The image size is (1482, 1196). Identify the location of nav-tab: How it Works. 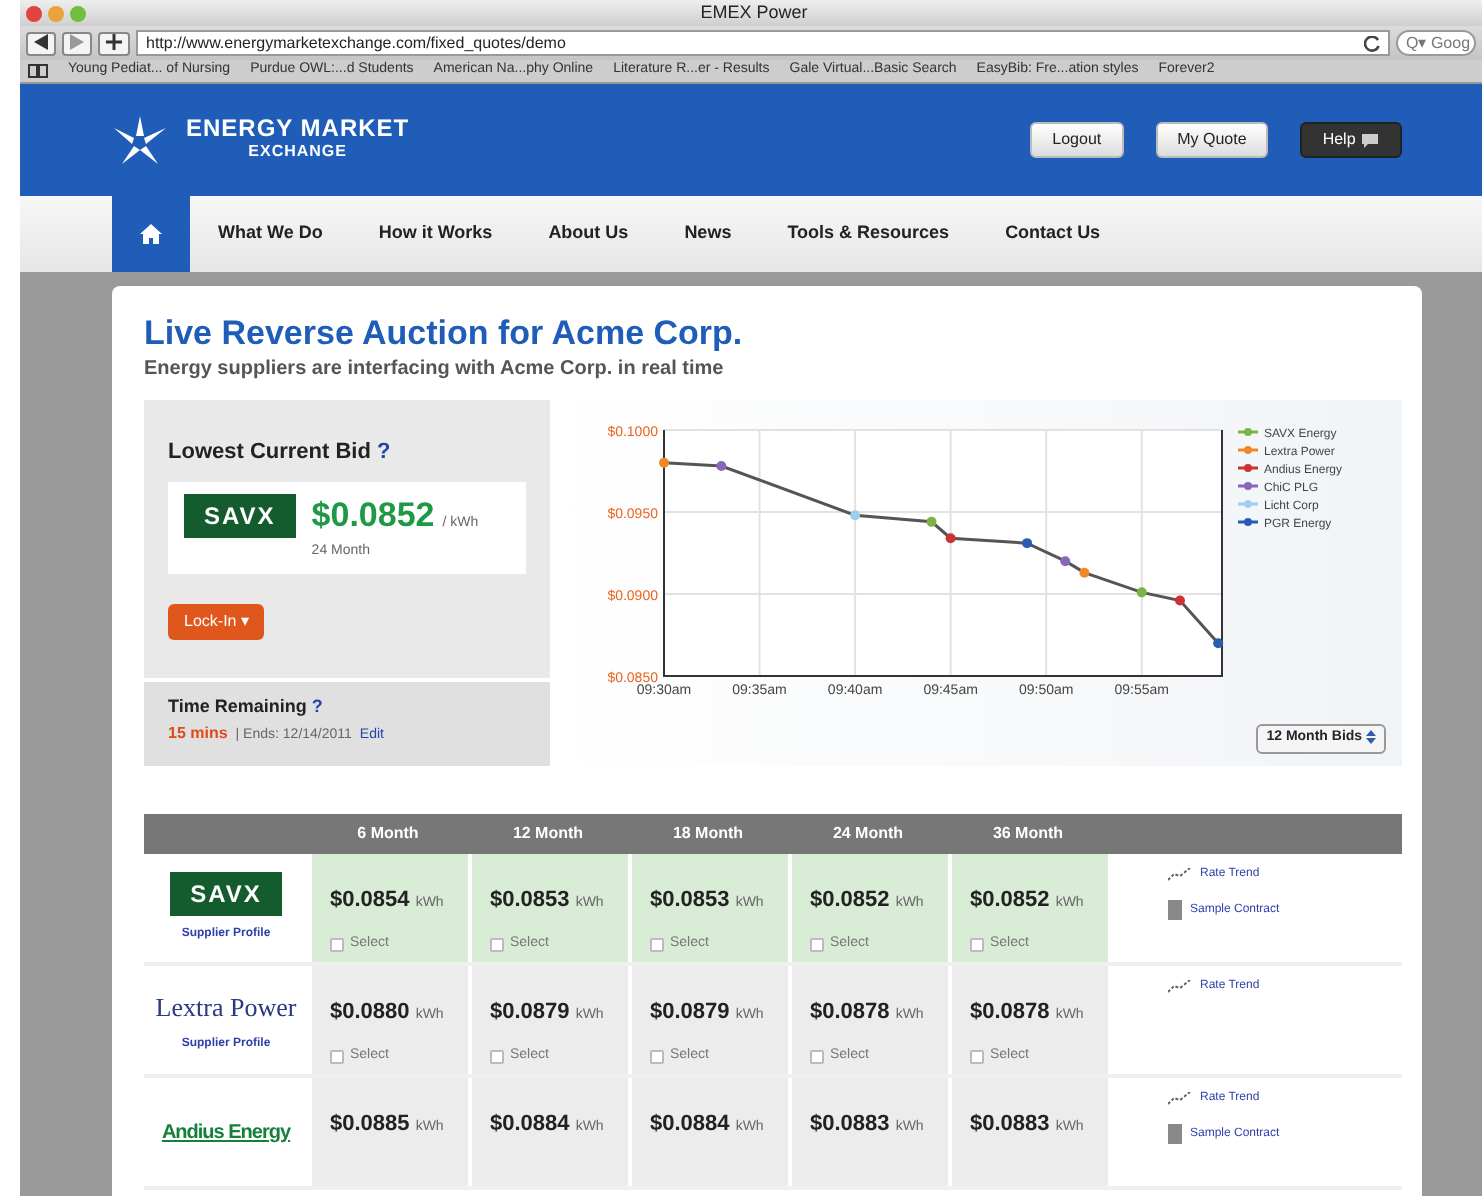
(435, 234).